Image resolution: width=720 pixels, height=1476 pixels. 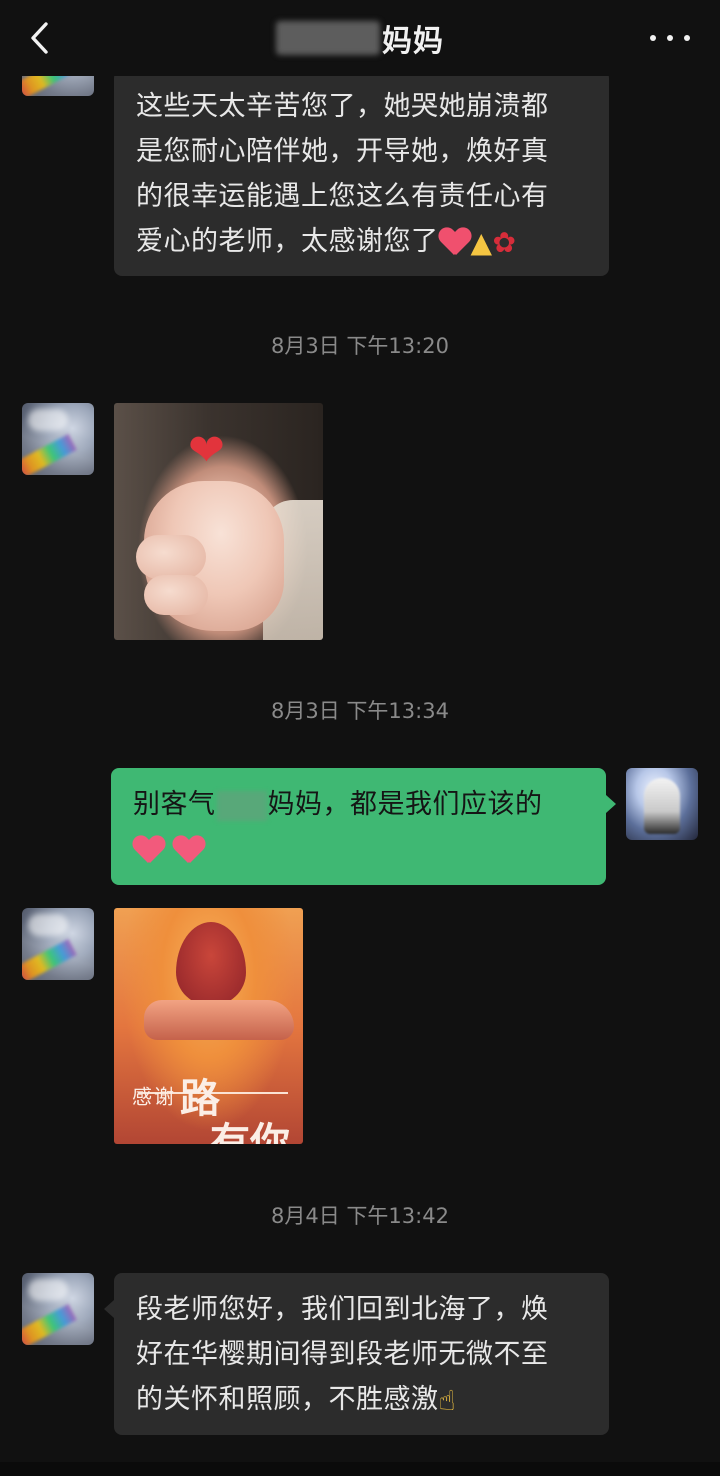 What do you see at coordinates (360, 711) in the screenshot?
I see `timestamp: 8月3日 下午13:34` at bounding box center [360, 711].